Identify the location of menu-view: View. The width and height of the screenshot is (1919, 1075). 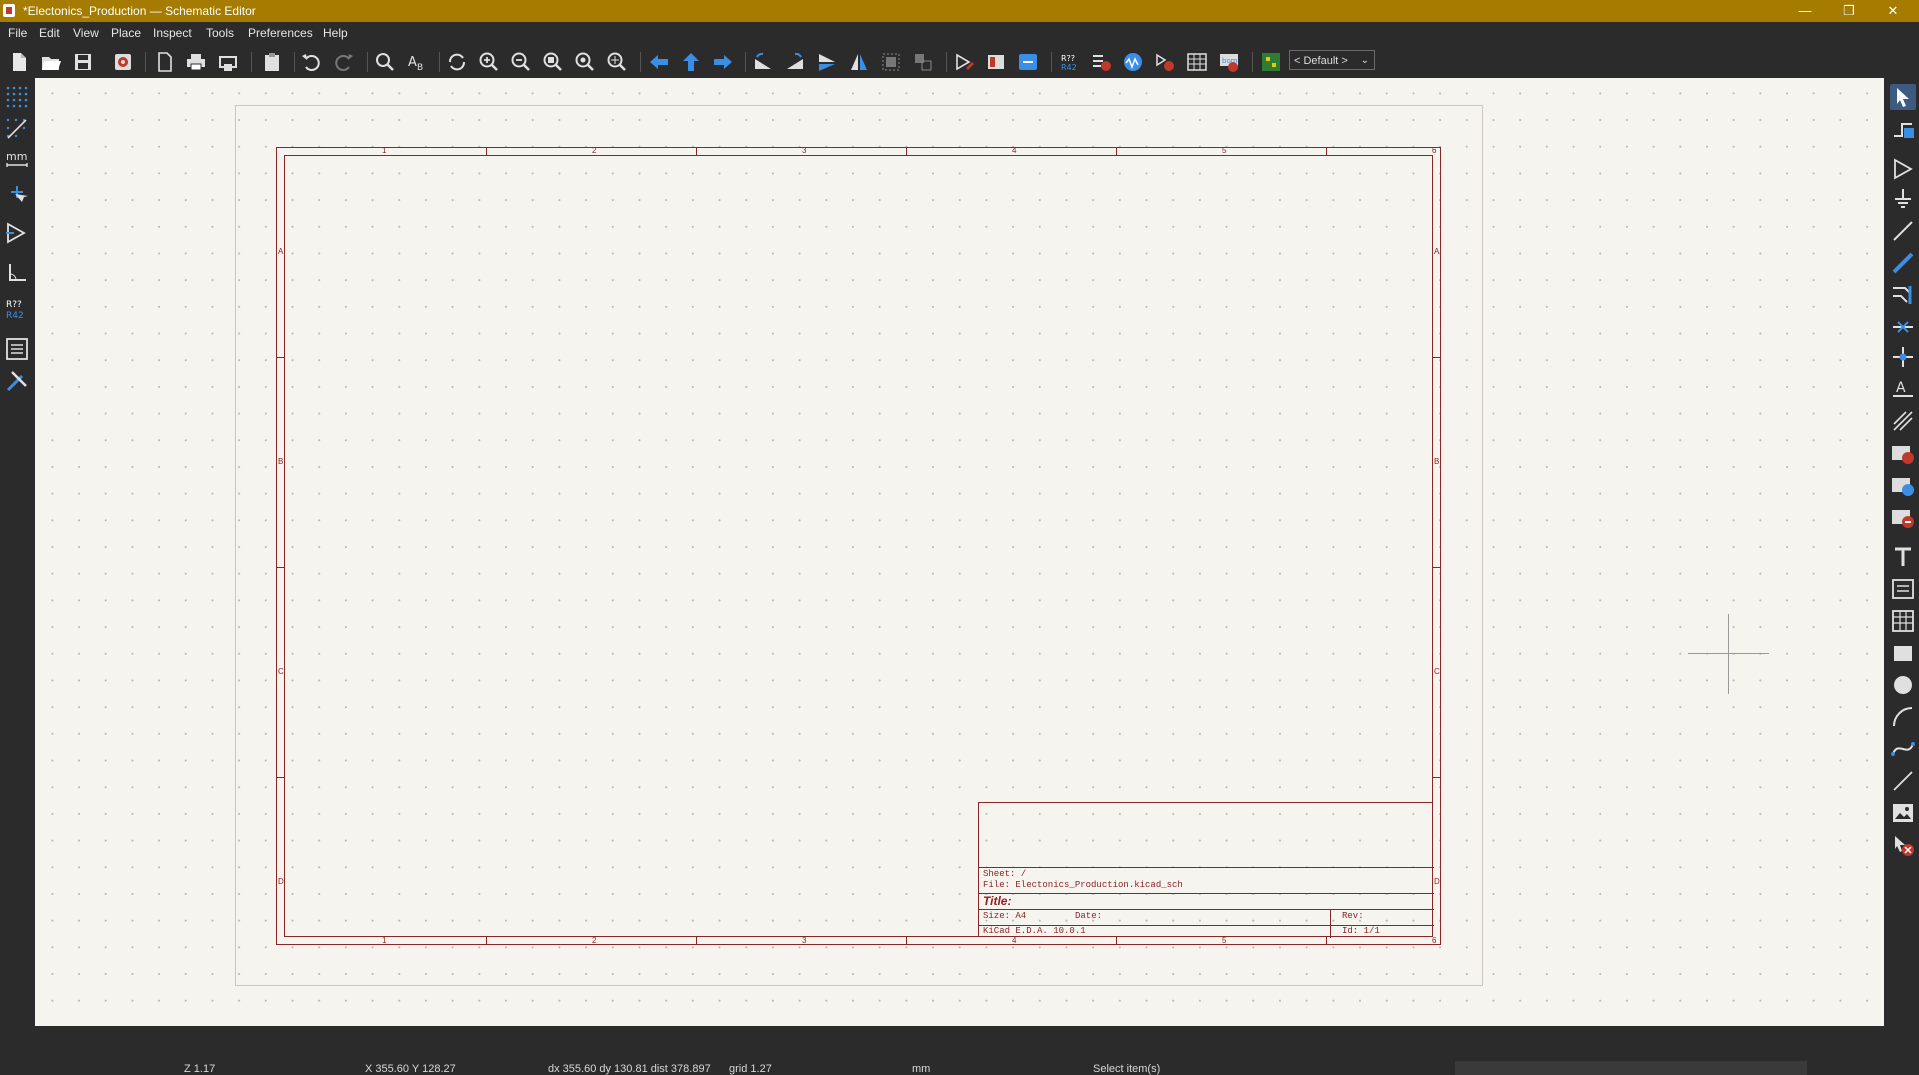
(86, 33).